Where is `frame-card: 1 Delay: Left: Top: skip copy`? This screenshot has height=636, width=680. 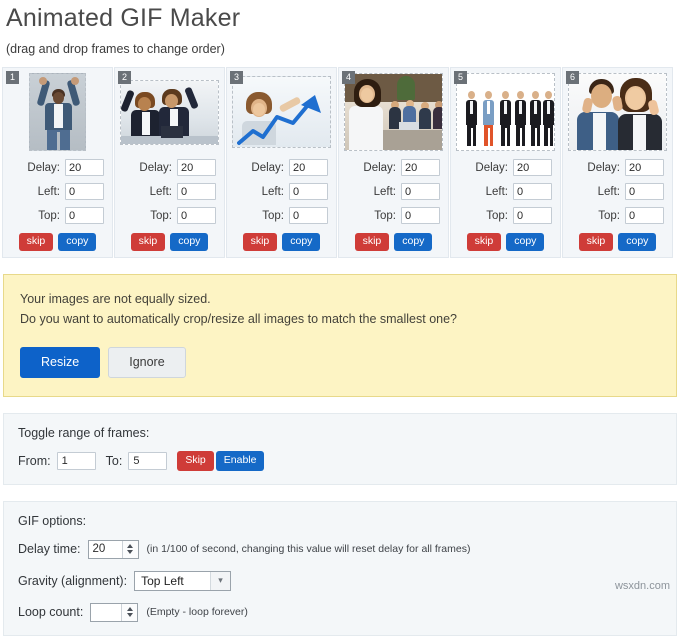
frame-card: 1 Delay: Left: Top: skip copy is located at coordinates (57, 162).